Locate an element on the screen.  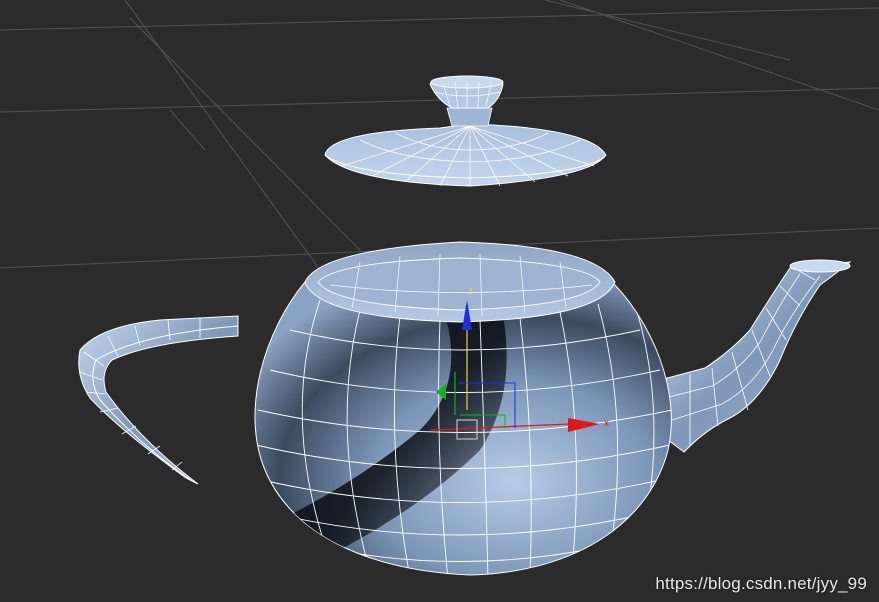
watermark-url: https://blog.csdn.net/jyy_99 is located at coordinates (761, 583).